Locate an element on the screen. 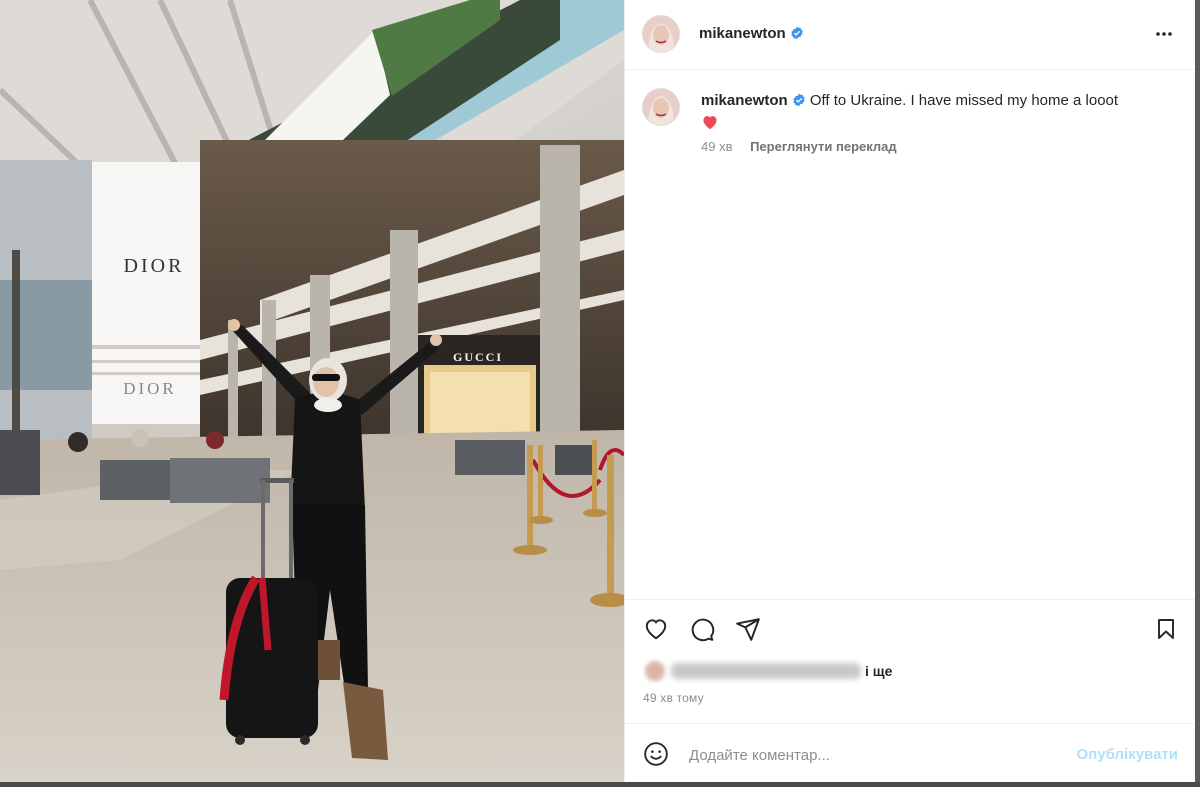 The height and width of the screenshot is (787, 1200). author-username: mikanewton is located at coordinates (751, 33).